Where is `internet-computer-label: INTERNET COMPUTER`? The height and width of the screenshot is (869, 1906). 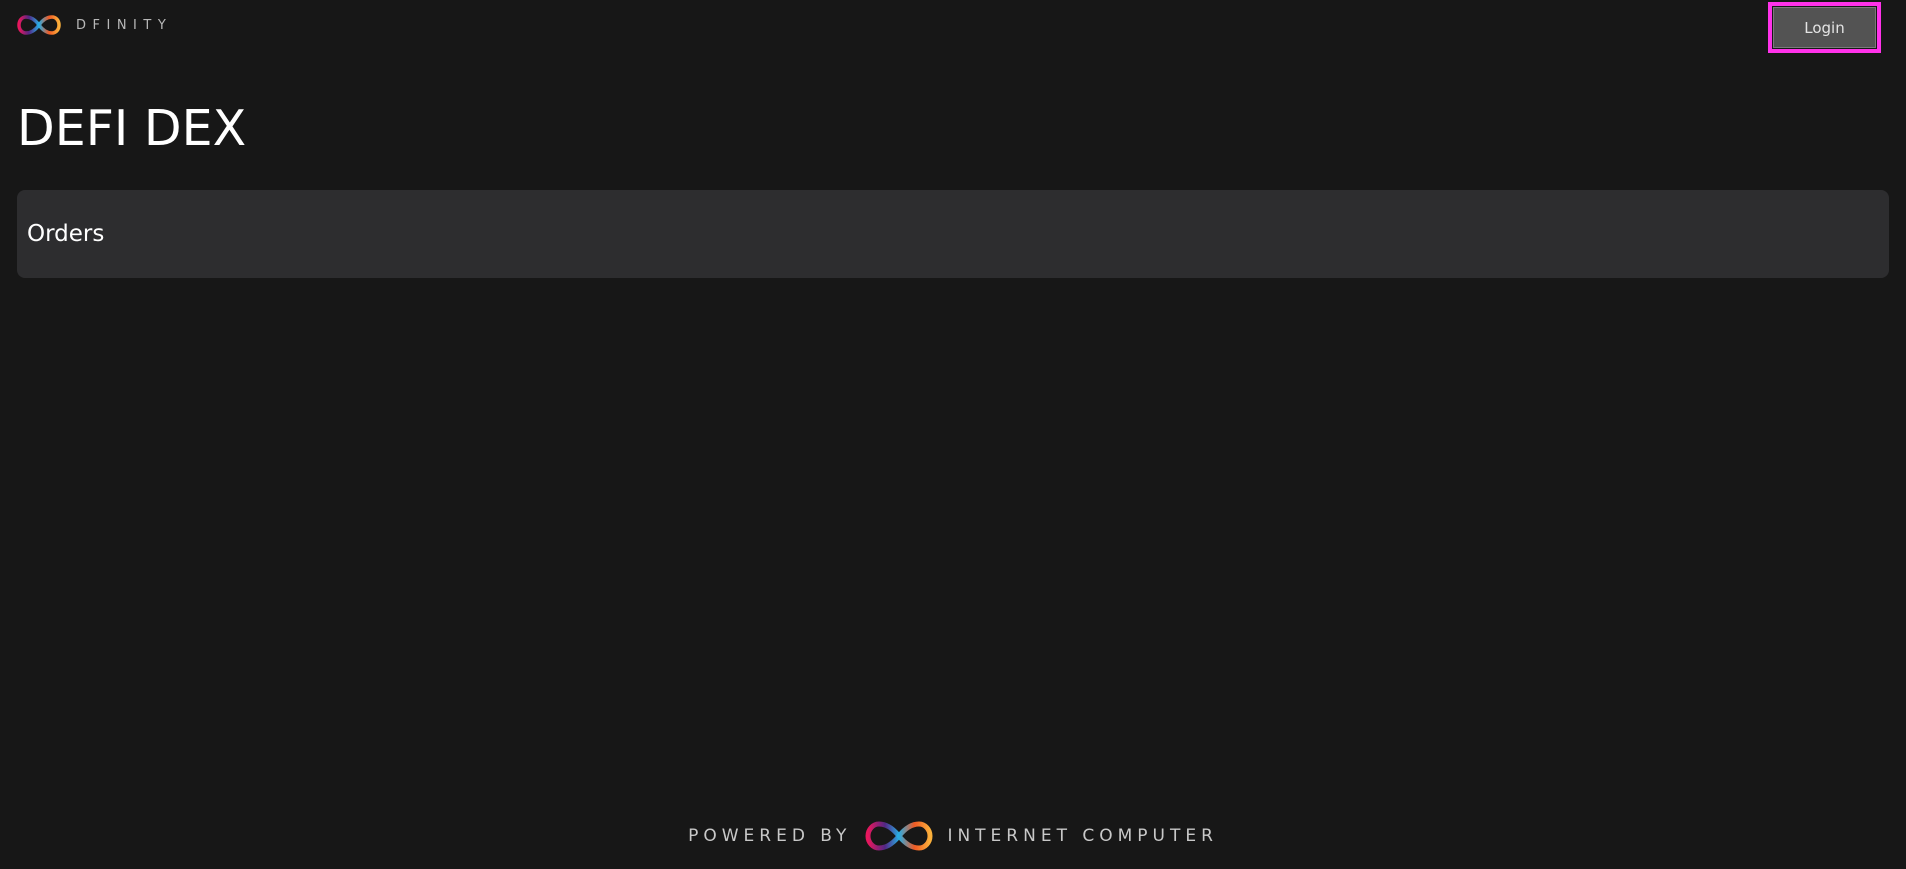
internet-computer-label: INTERNET COMPUTER is located at coordinates (1082, 836).